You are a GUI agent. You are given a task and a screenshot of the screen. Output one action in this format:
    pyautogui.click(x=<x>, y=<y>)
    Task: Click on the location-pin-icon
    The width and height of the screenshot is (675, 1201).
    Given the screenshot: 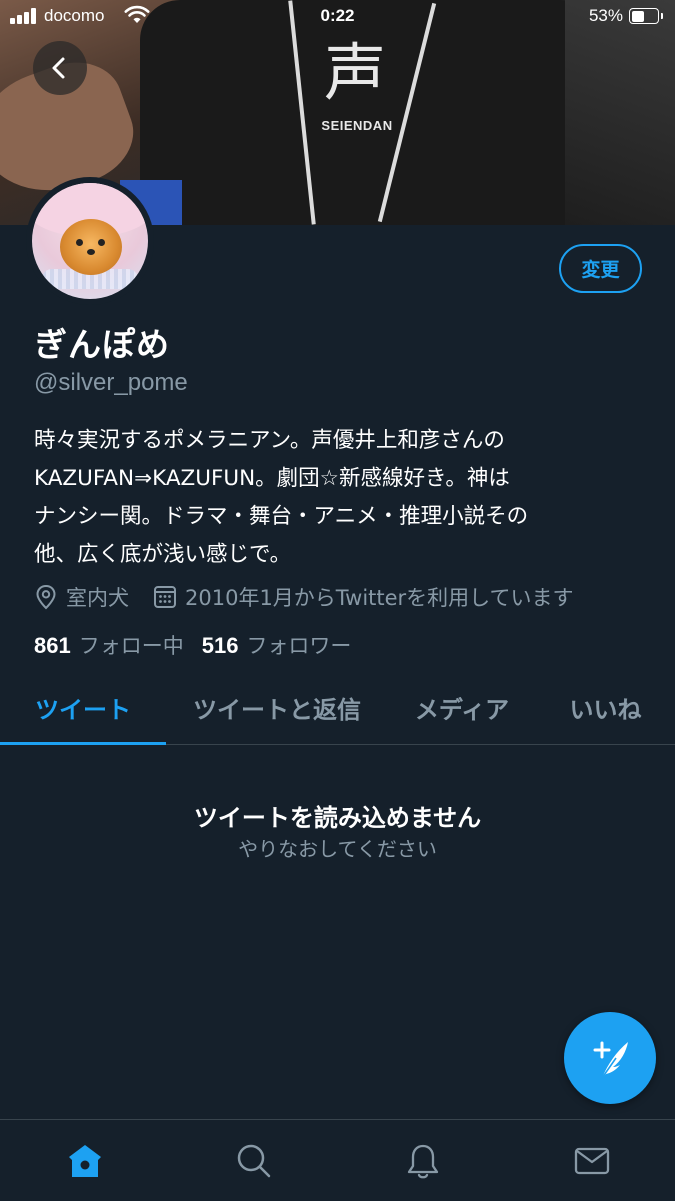 What is the action you would take?
    pyautogui.click(x=46, y=597)
    